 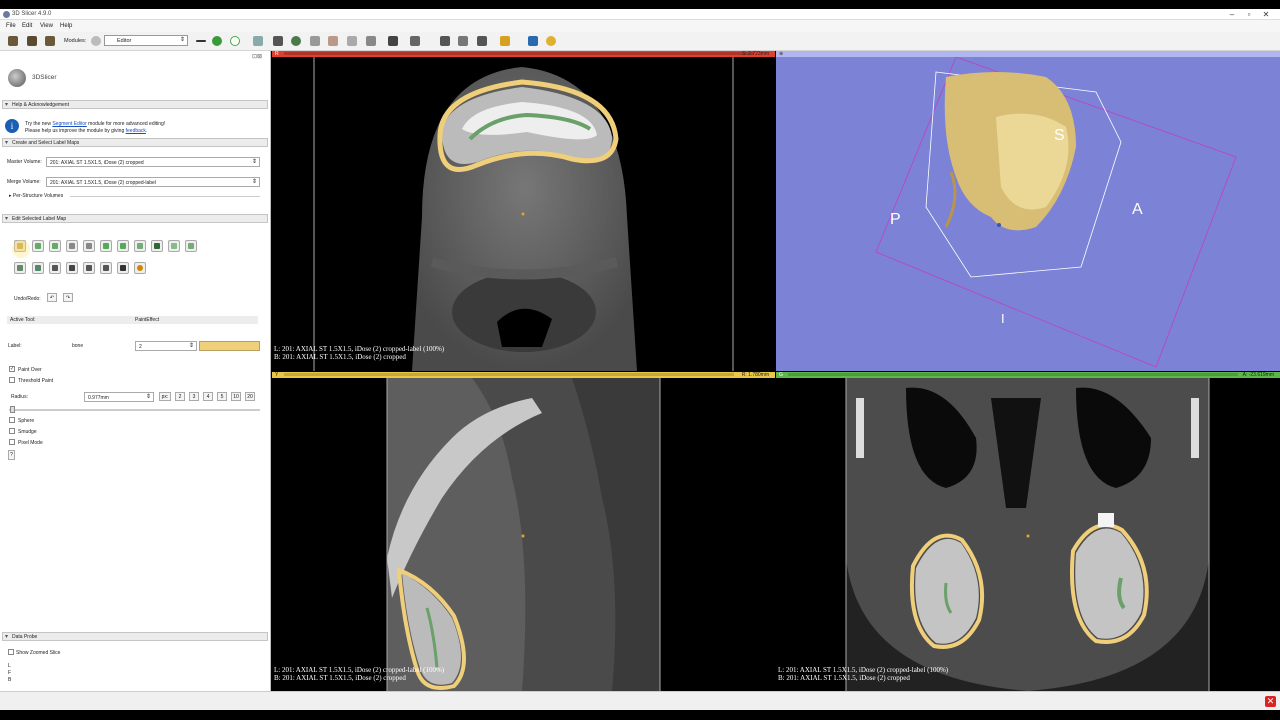 What do you see at coordinates (68, 297) in the screenshot?
I see `redo-icon: ↷` at bounding box center [68, 297].